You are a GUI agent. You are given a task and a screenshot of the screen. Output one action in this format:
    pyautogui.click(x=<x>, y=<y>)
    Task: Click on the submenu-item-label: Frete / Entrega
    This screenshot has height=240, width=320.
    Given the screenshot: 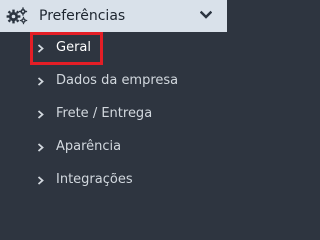 What is the action you would take?
    pyautogui.click(x=104, y=113)
    